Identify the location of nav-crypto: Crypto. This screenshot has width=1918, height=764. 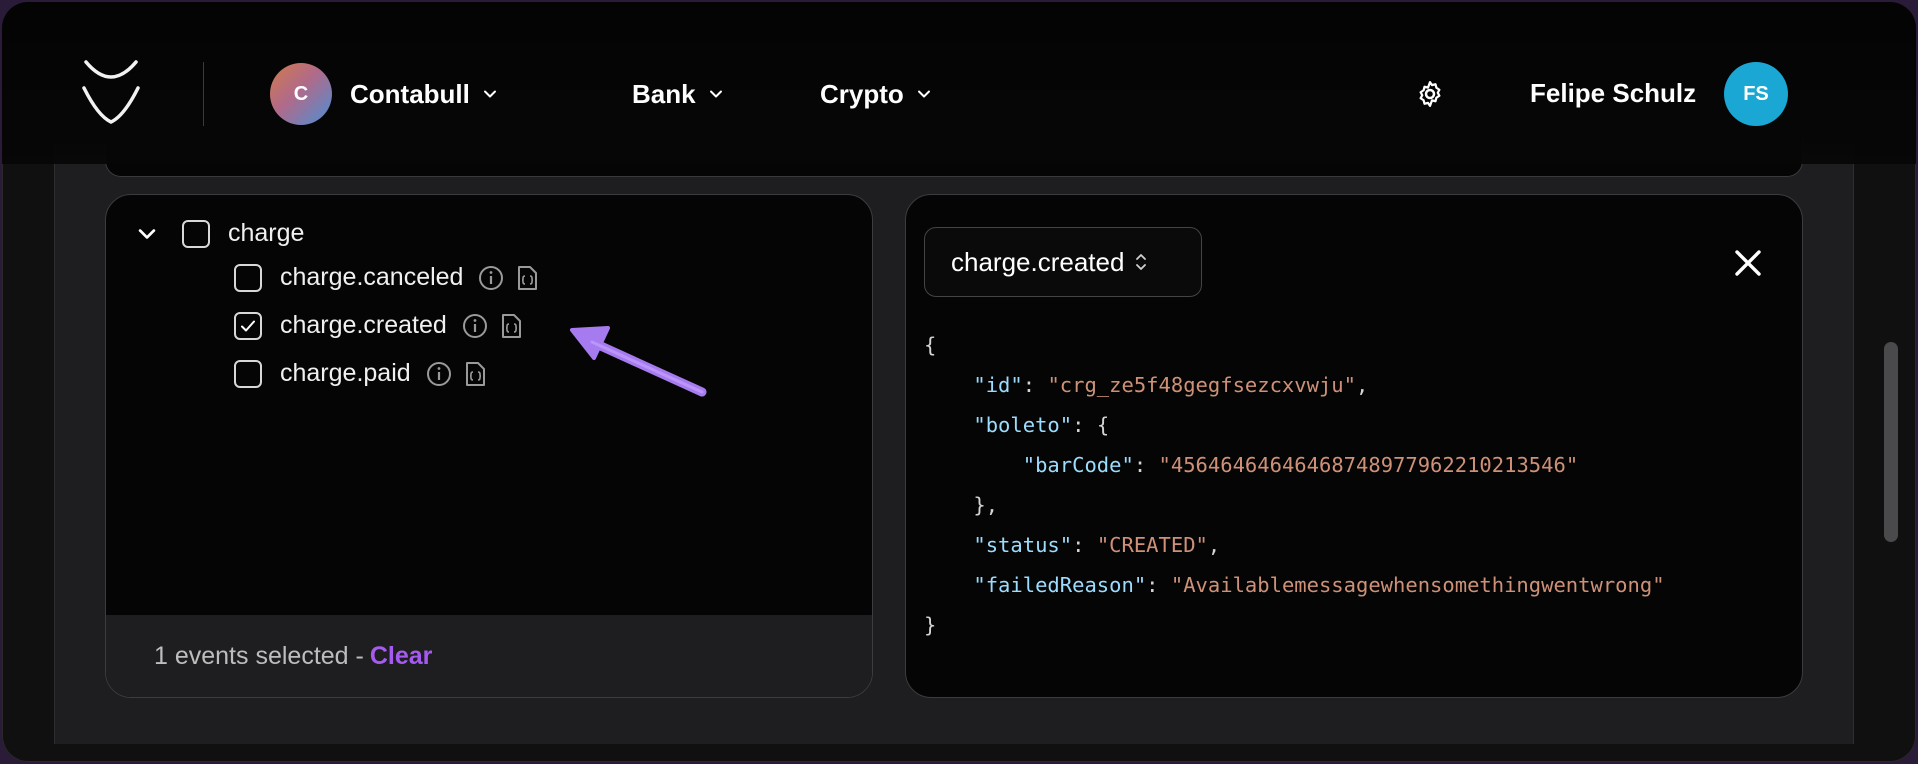
(876, 94).